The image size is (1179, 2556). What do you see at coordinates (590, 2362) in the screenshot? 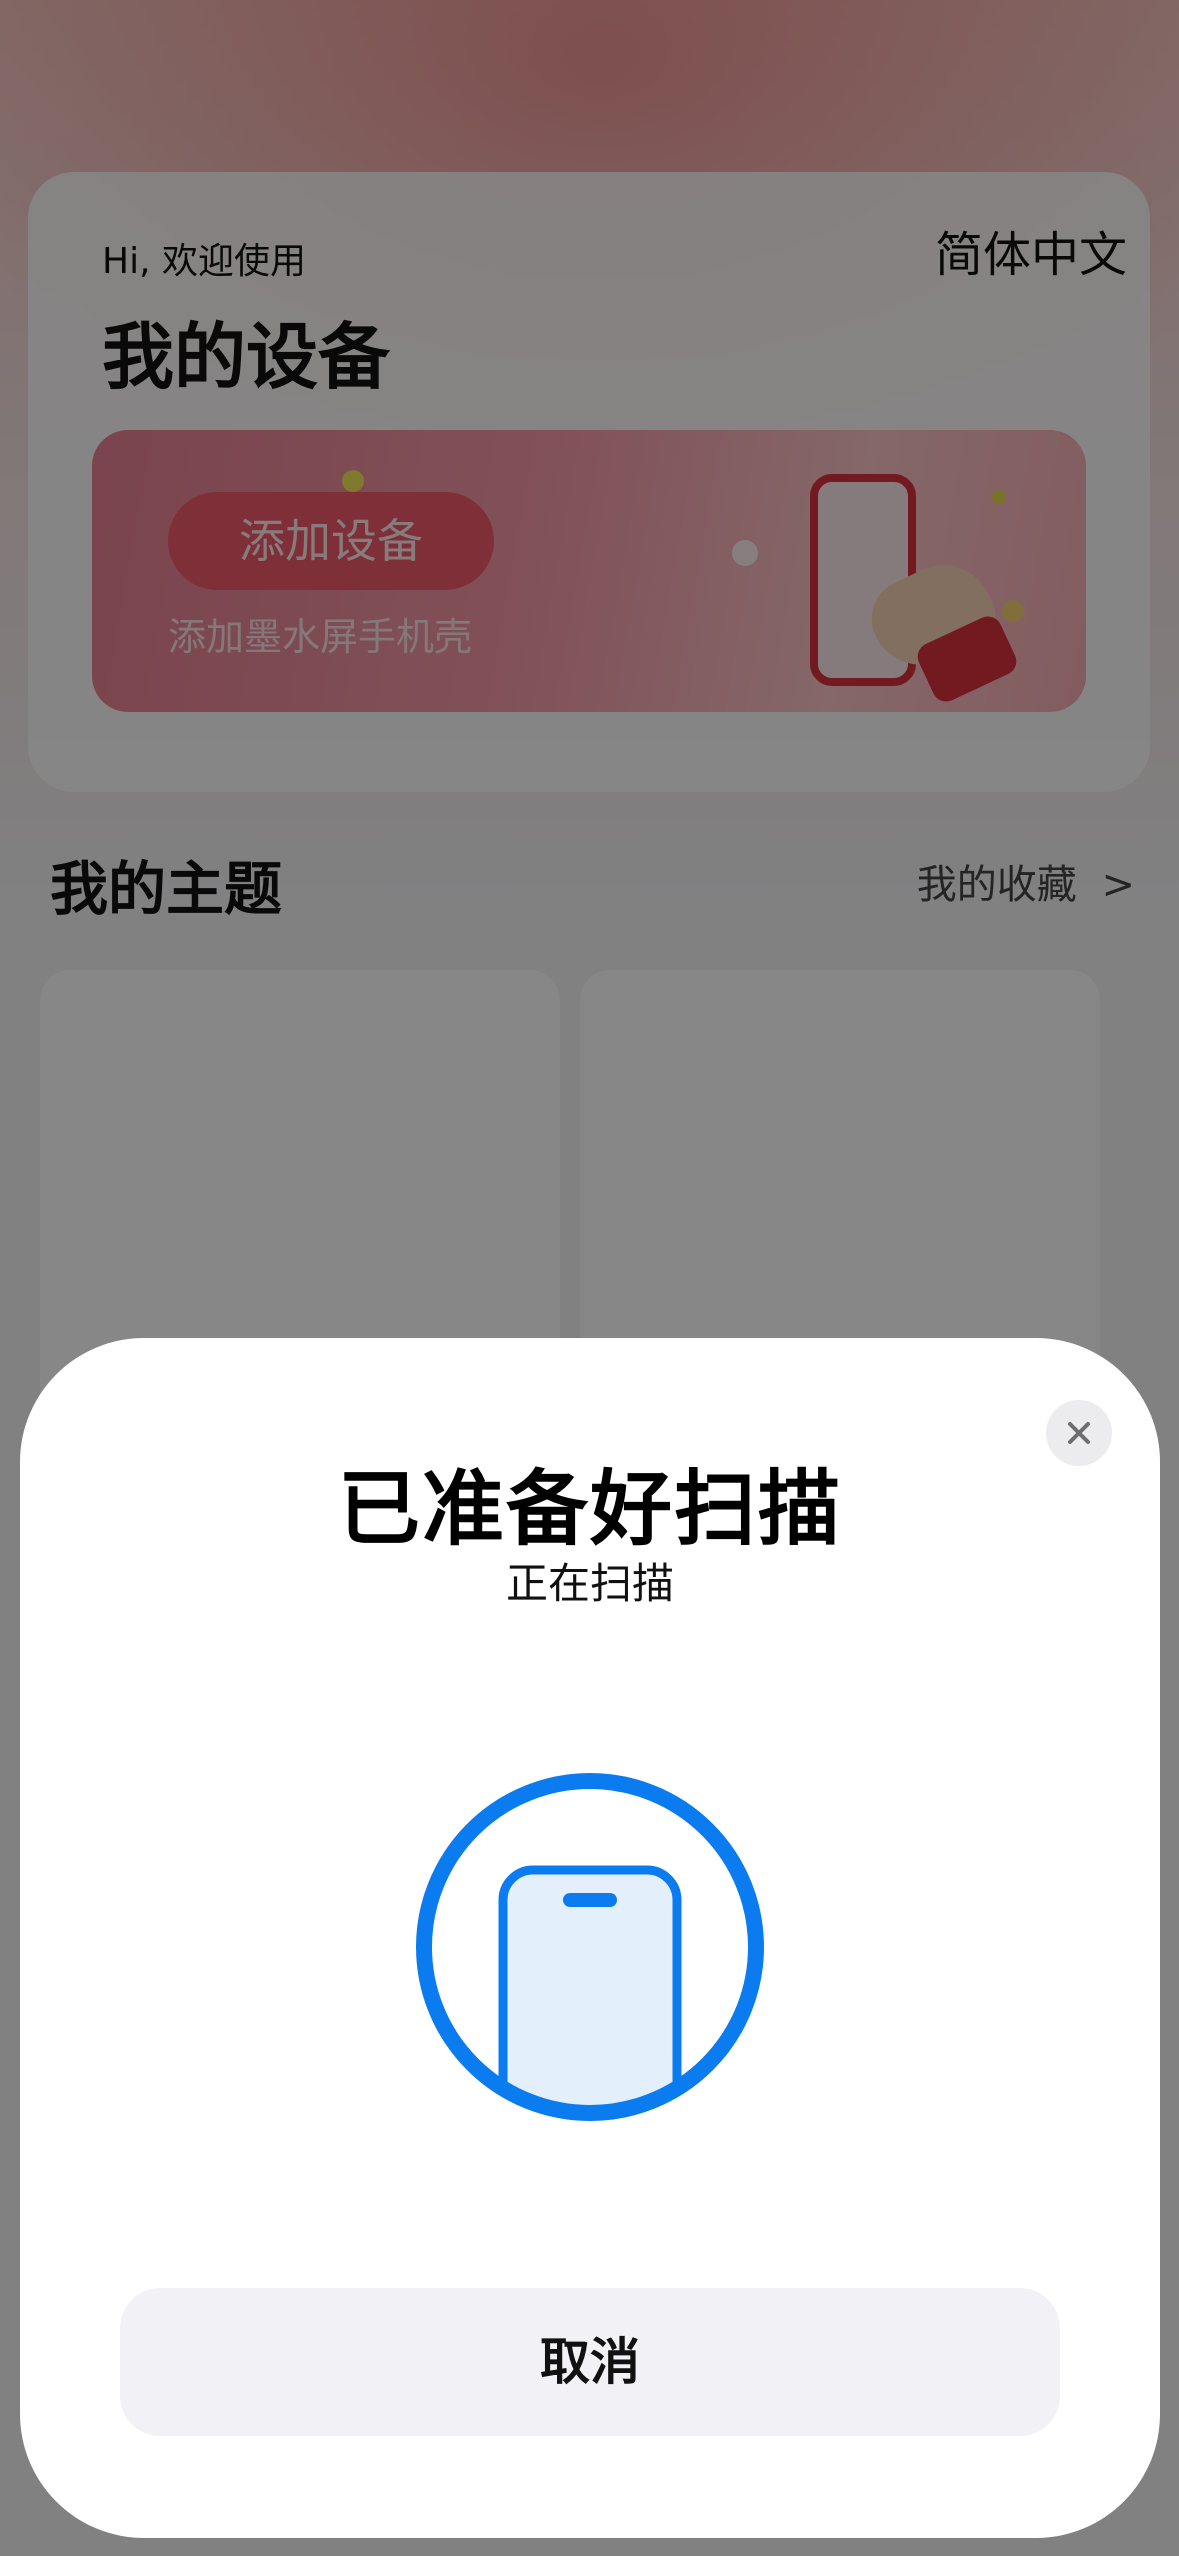
I see `cancel-button: 取消` at bounding box center [590, 2362].